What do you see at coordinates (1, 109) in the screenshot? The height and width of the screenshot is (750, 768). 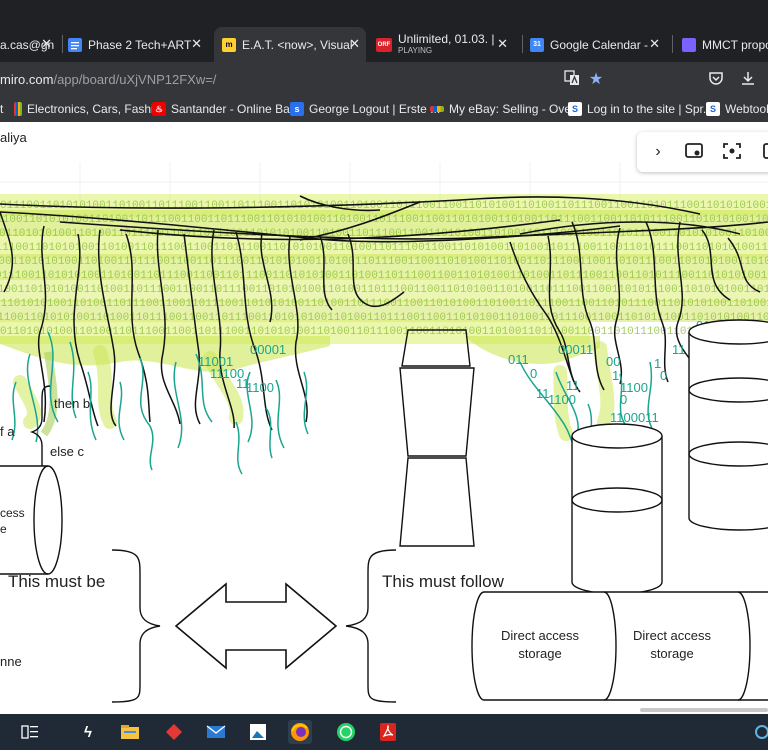 I see `bookmark-item: t` at bounding box center [1, 109].